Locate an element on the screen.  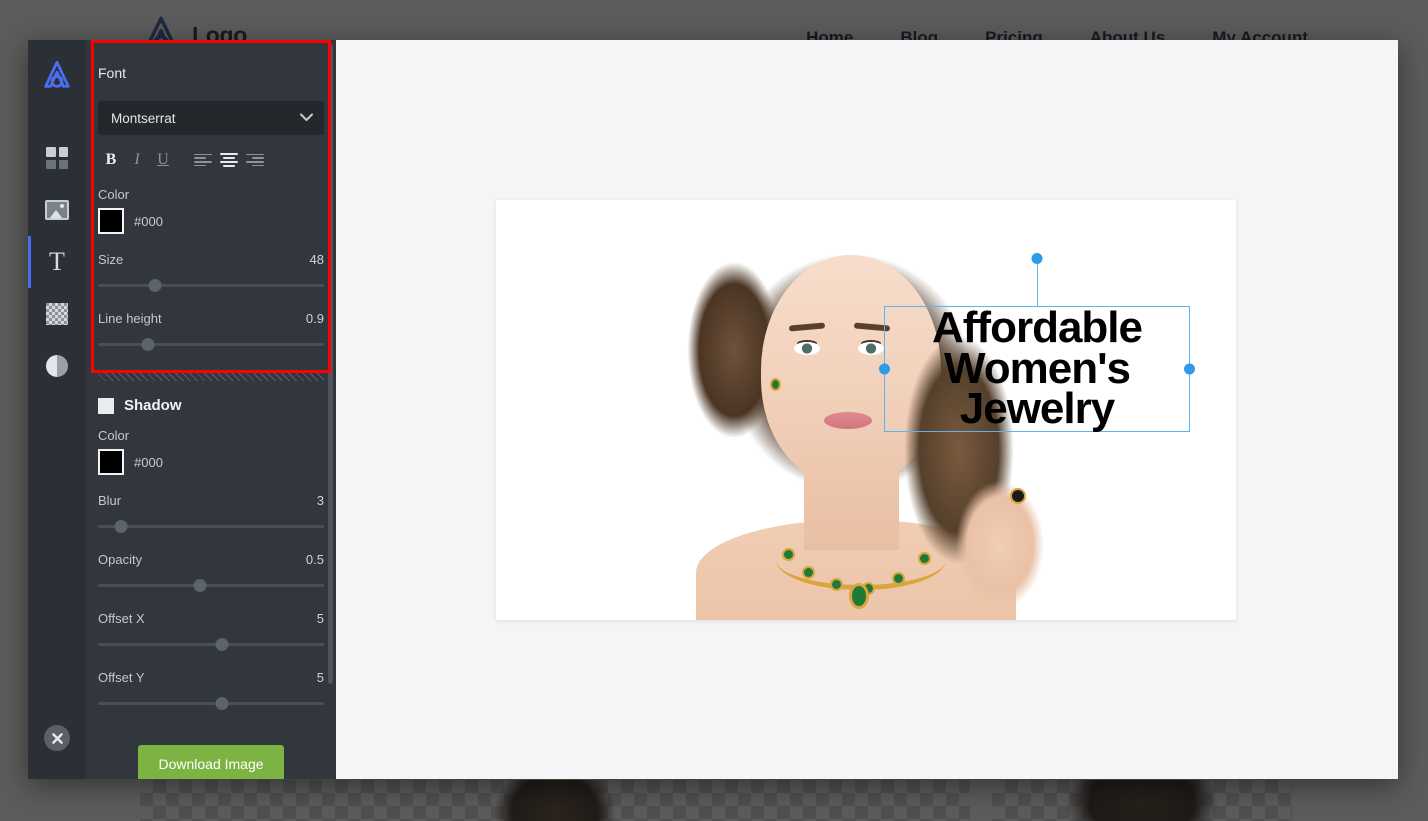
ring-shape is located at coordinates (1018, 496).